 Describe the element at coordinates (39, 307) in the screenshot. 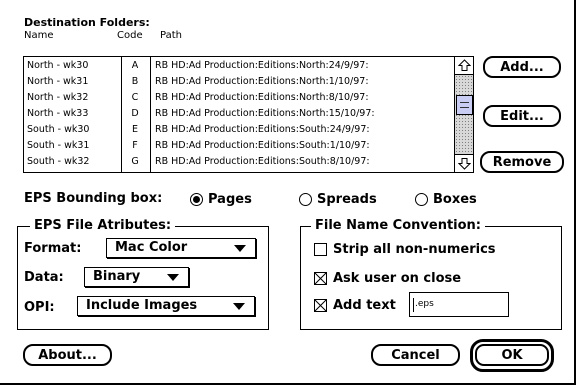

I see `opi-label: OPI:` at that location.